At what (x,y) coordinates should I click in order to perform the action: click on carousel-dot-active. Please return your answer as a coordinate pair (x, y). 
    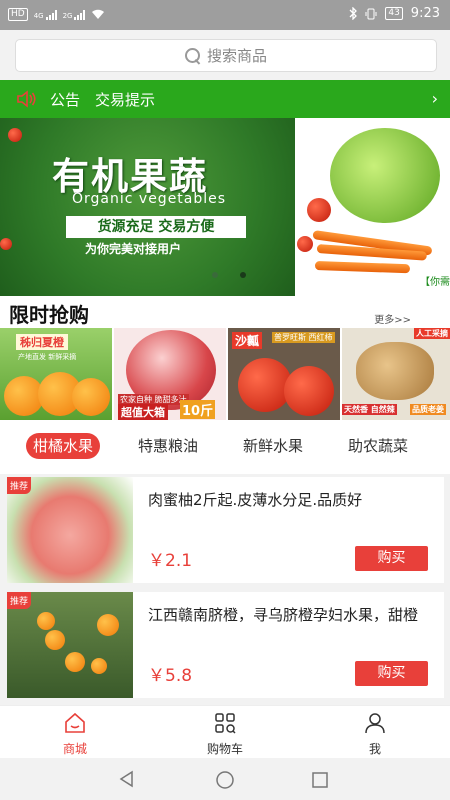
    Looking at the image, I should click on (243, 275).